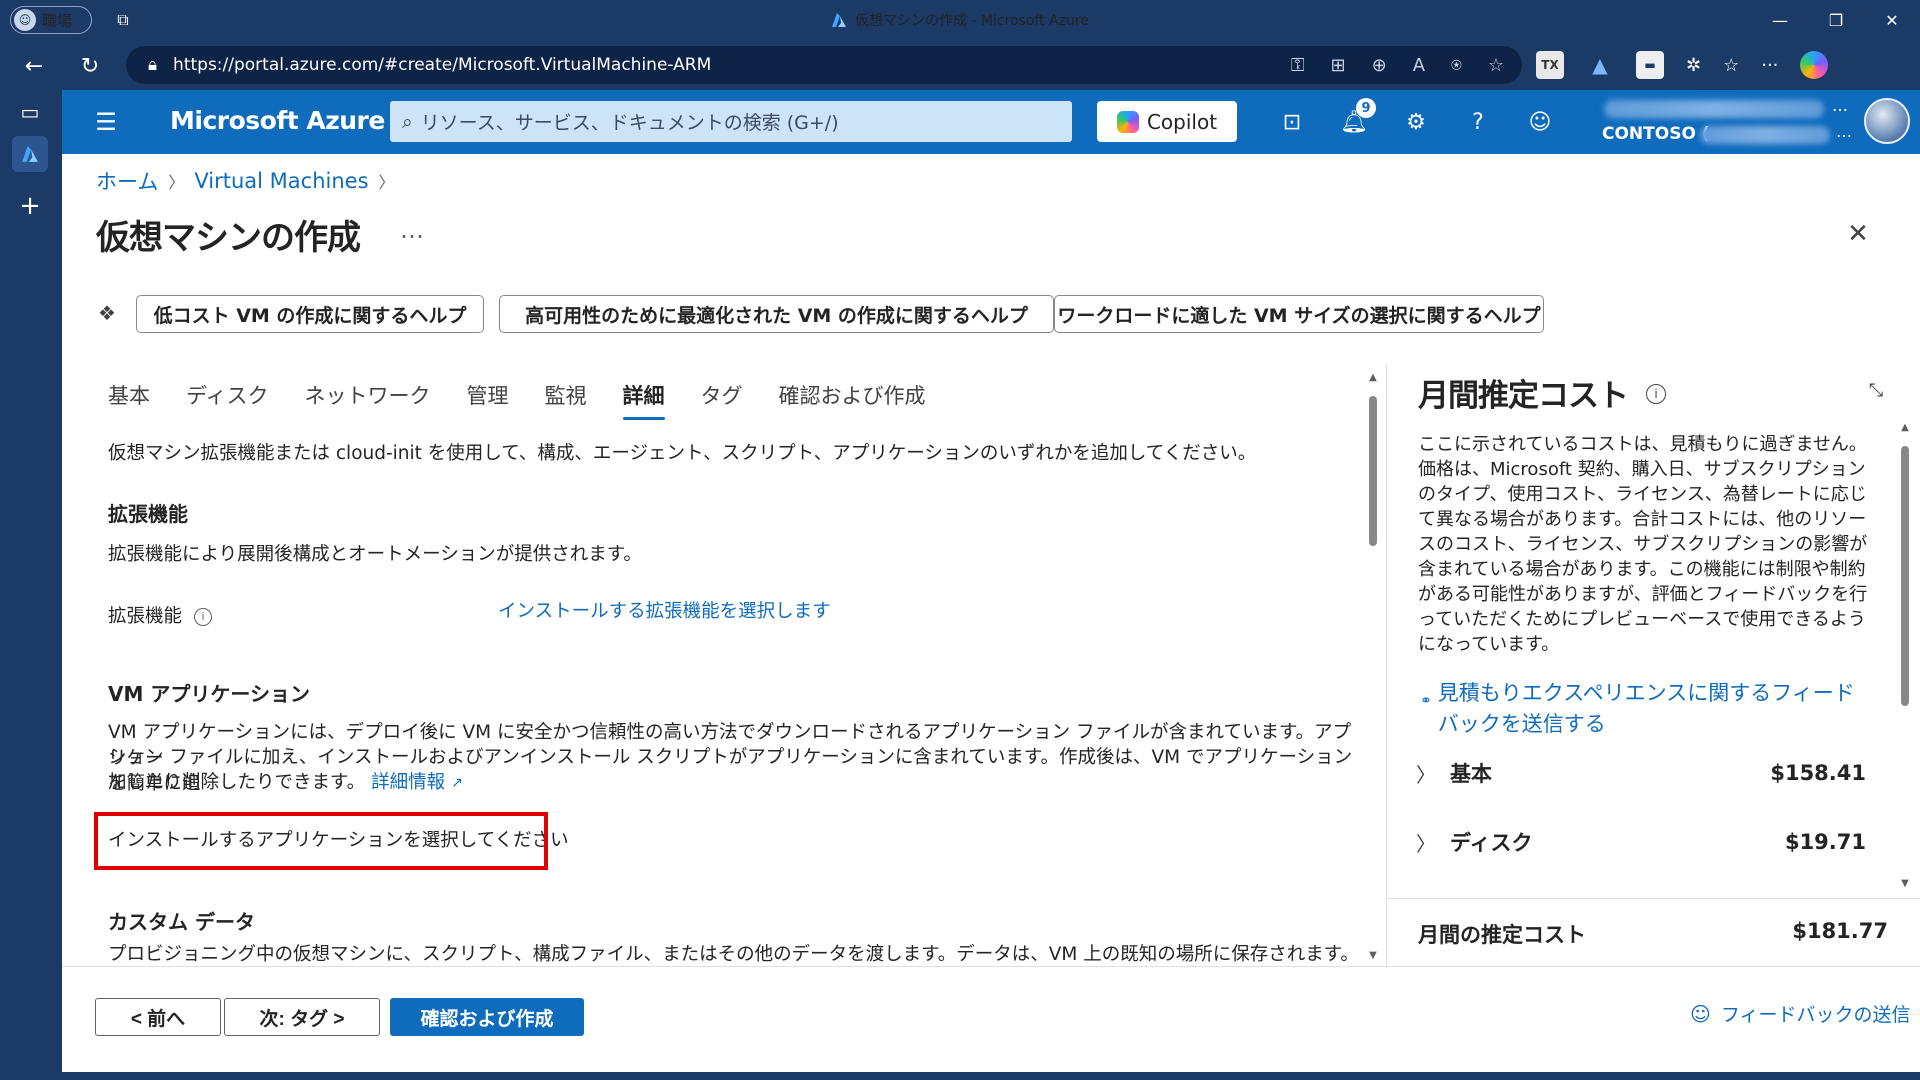 Image resolution: width=1920 pixels, height=1080 pixels. Describe the element at coordinates (1892, 20) in the screenshot. I see `window-close-button: ✕` at that location.